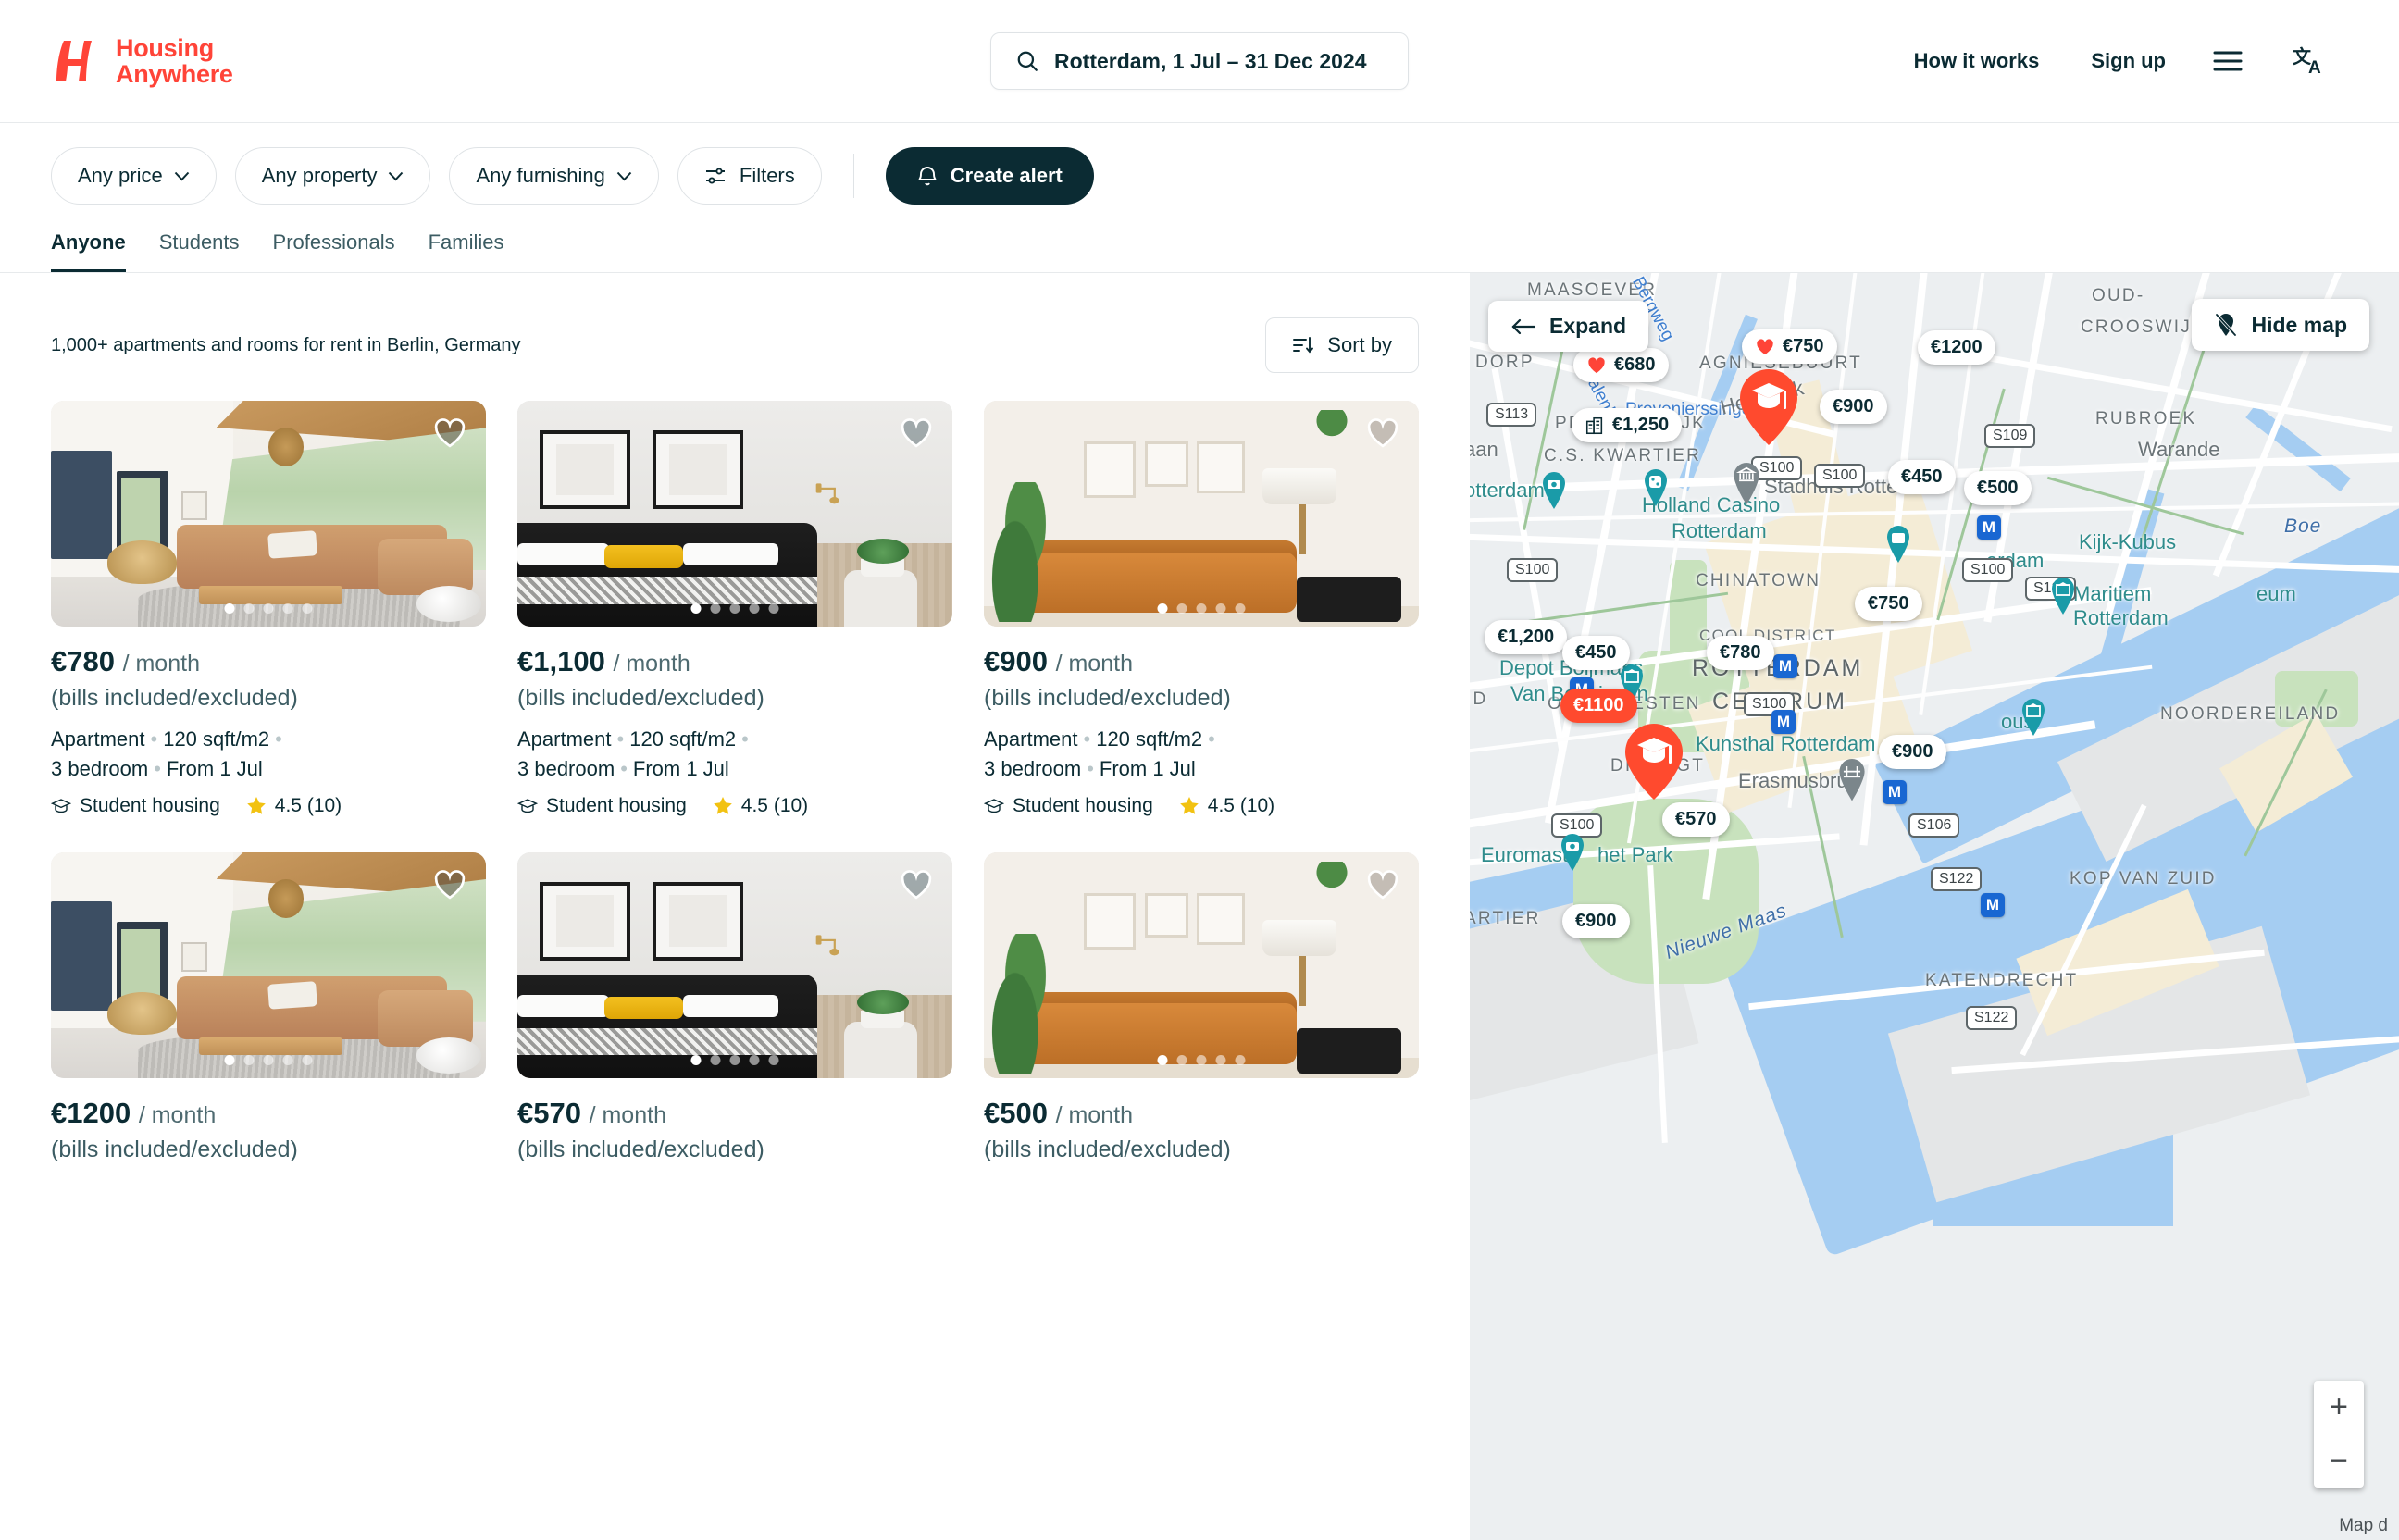 The width and height of the screenshot is (2399, 1540). What do you see at coordinates (466, 251) in the screenshot?
I see `tab-families: Families` at bounding box center [466, 251].